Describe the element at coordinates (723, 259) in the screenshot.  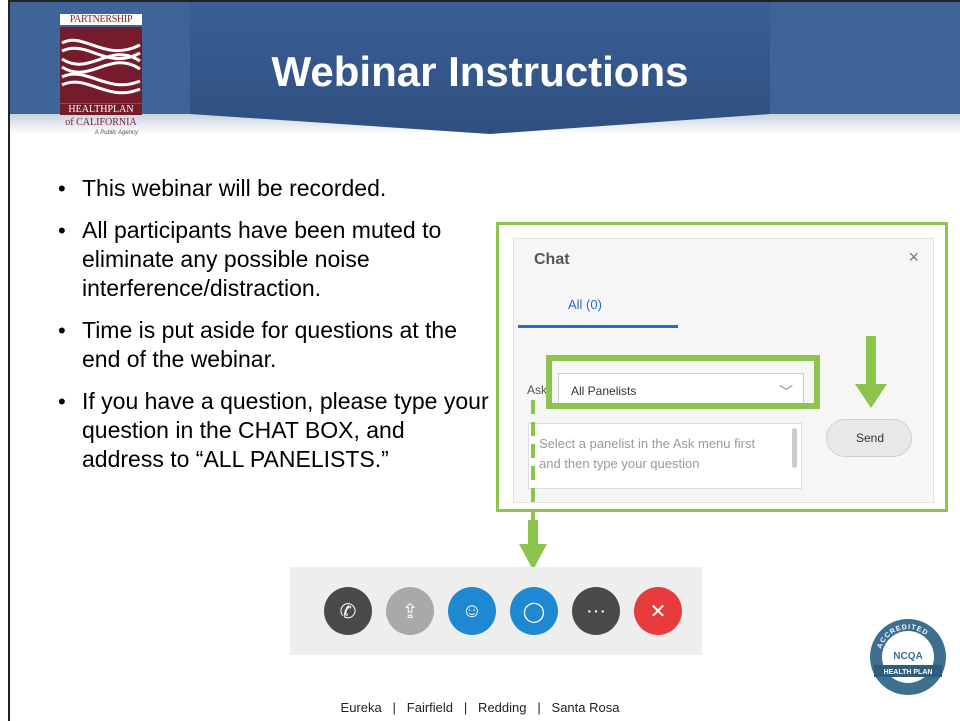
I see `chat-header: Chat ×` at that location.